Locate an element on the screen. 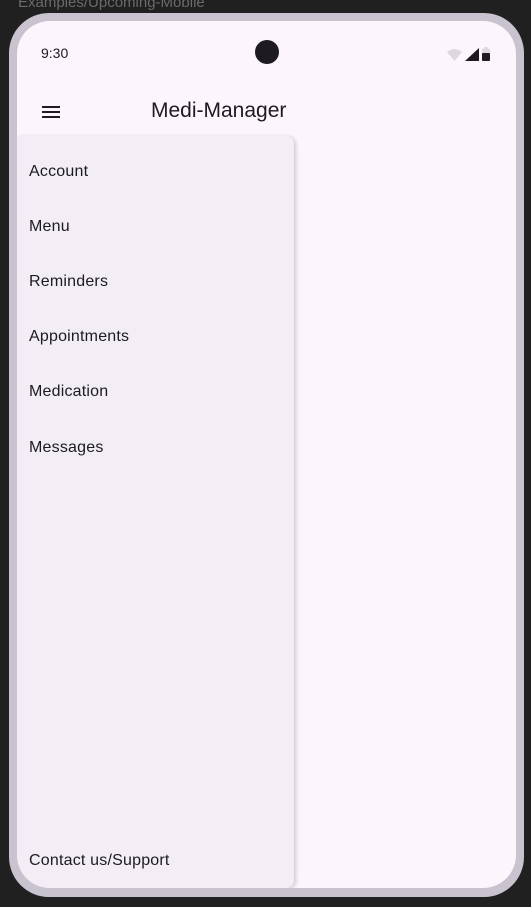 This screenshot has height=907, width=531. hamburger-menu-icon is located at coordinates (51, 112).